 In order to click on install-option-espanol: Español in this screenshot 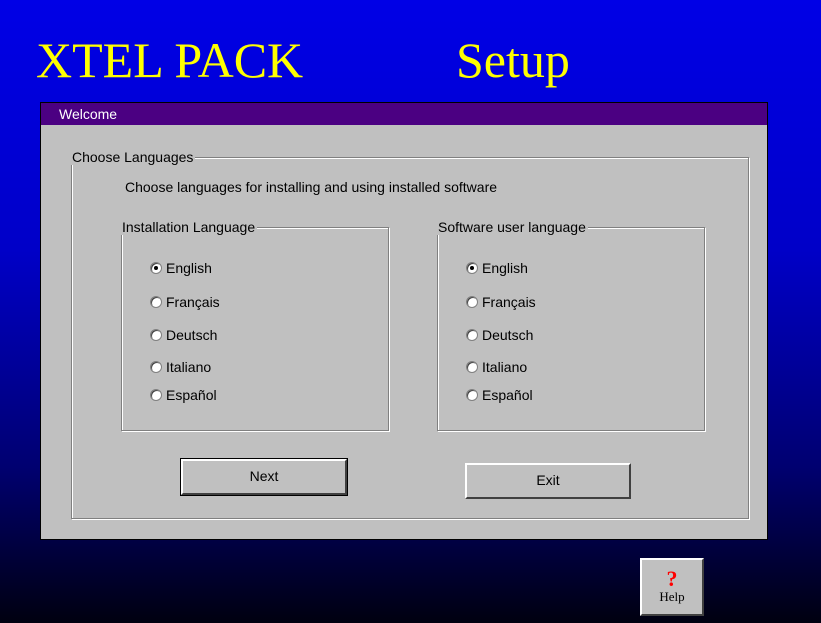, I will do `click(183, 395)`.